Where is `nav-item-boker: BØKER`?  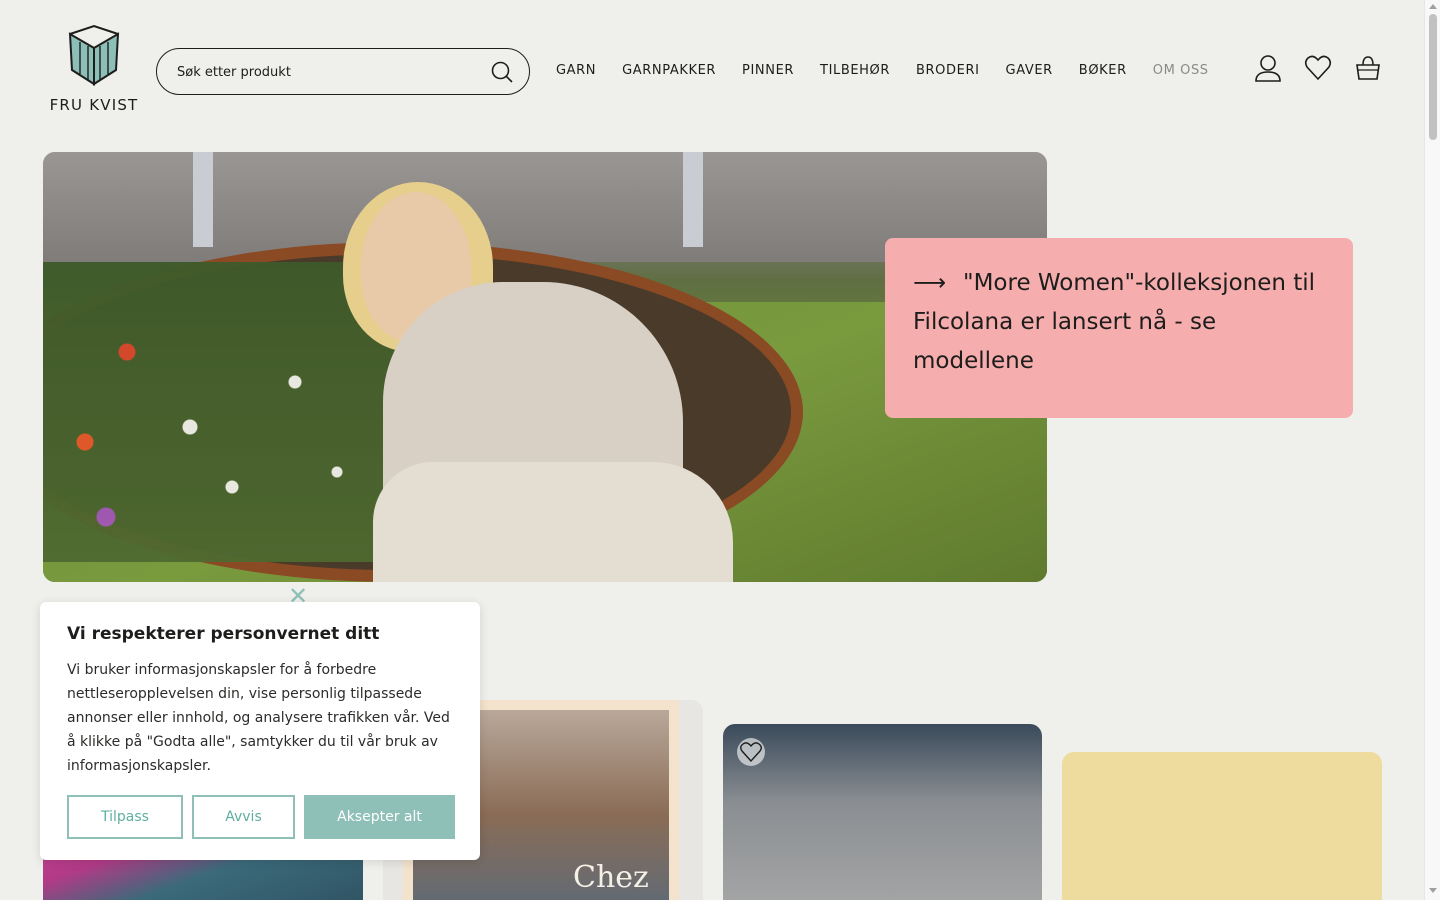
nav-item-boker: BØKER is located at coordinates (1103, 72).